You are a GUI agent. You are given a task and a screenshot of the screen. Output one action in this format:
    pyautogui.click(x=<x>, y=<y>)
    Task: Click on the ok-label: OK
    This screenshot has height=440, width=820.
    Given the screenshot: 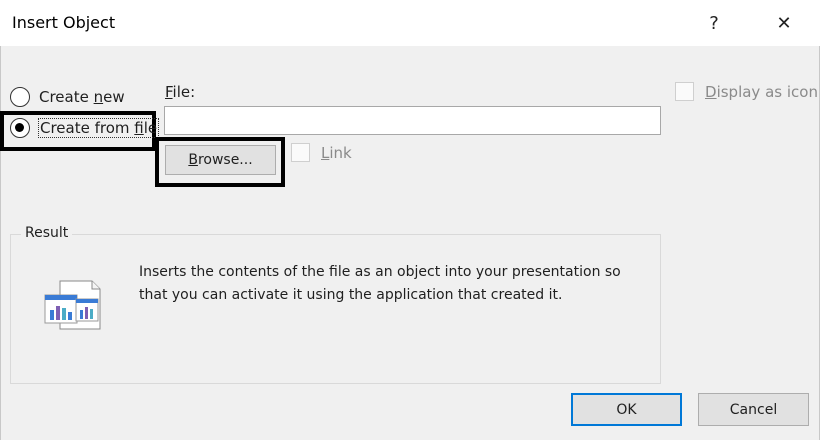 What is the action you would take?
    pyautogui.click(x=626, y=409)
    